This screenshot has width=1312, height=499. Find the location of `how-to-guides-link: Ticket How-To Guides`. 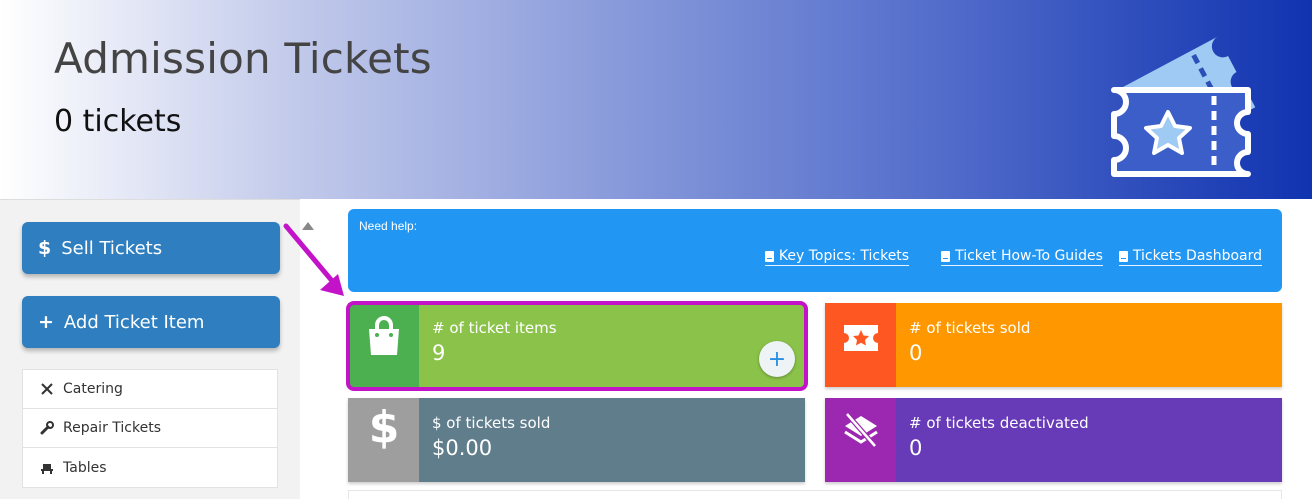

how-to-guides-link: Ticket How-To Guides is located at coordinates (1022, 257).